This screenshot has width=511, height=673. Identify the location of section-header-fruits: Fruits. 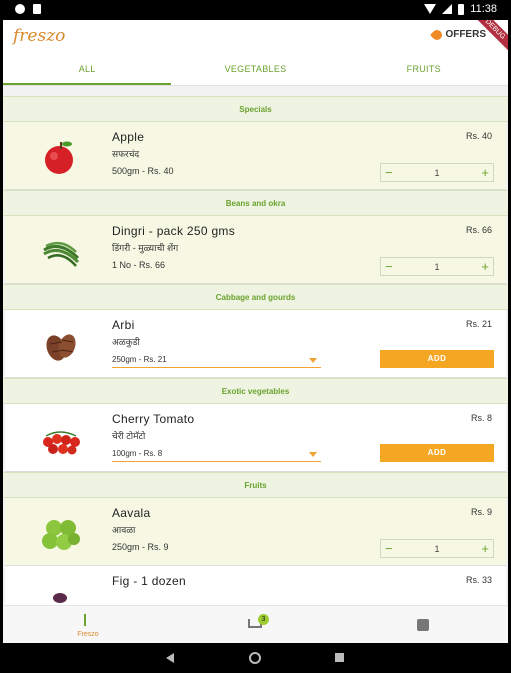
(255, 485).